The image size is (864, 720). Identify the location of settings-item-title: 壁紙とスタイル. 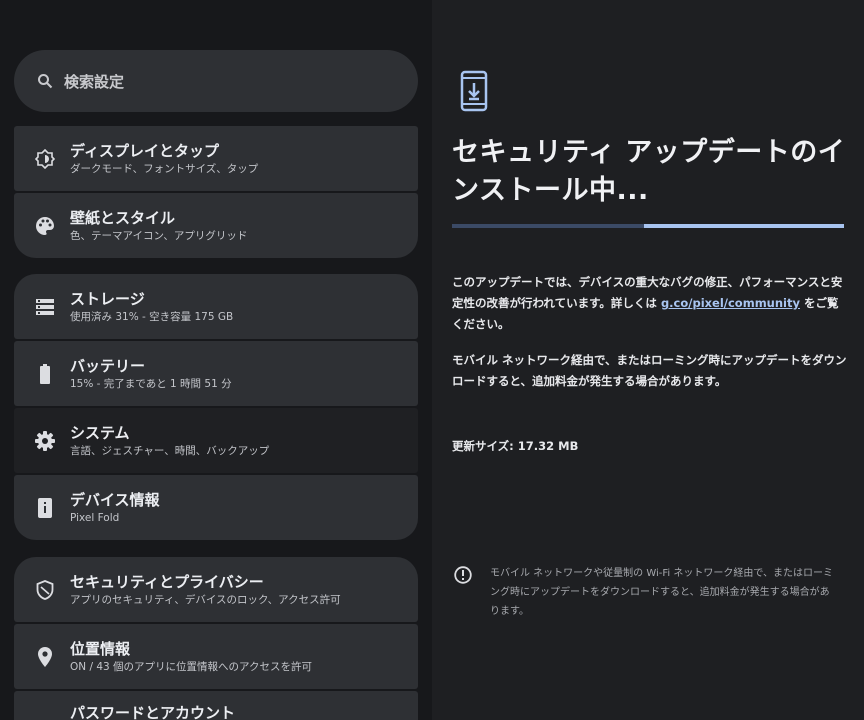
(123, 217).